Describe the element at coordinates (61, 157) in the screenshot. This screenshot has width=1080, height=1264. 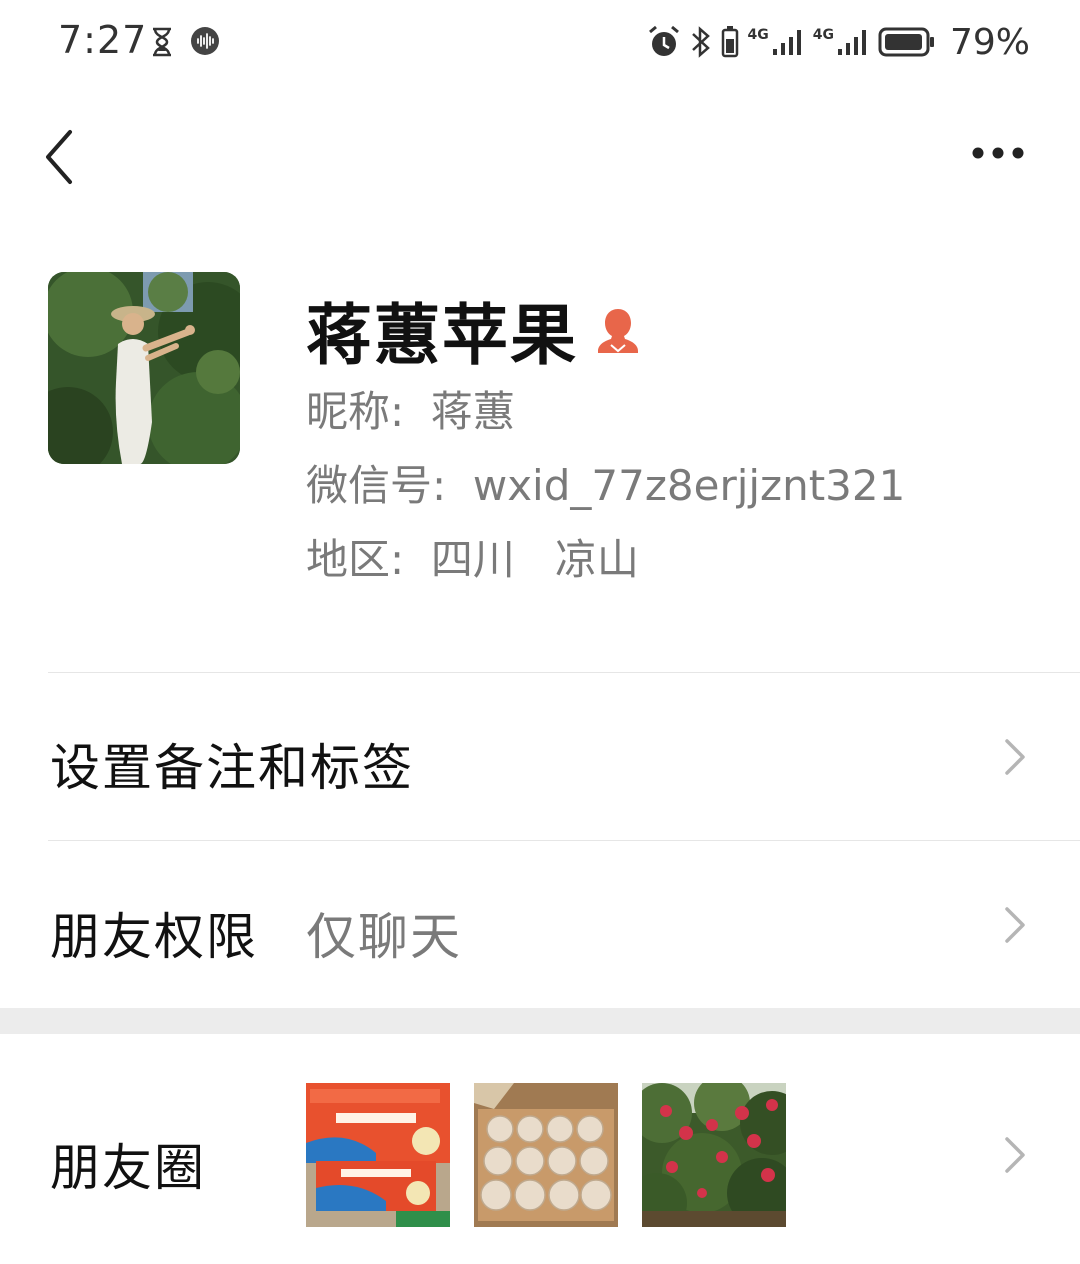
I see `back-button` at that location.